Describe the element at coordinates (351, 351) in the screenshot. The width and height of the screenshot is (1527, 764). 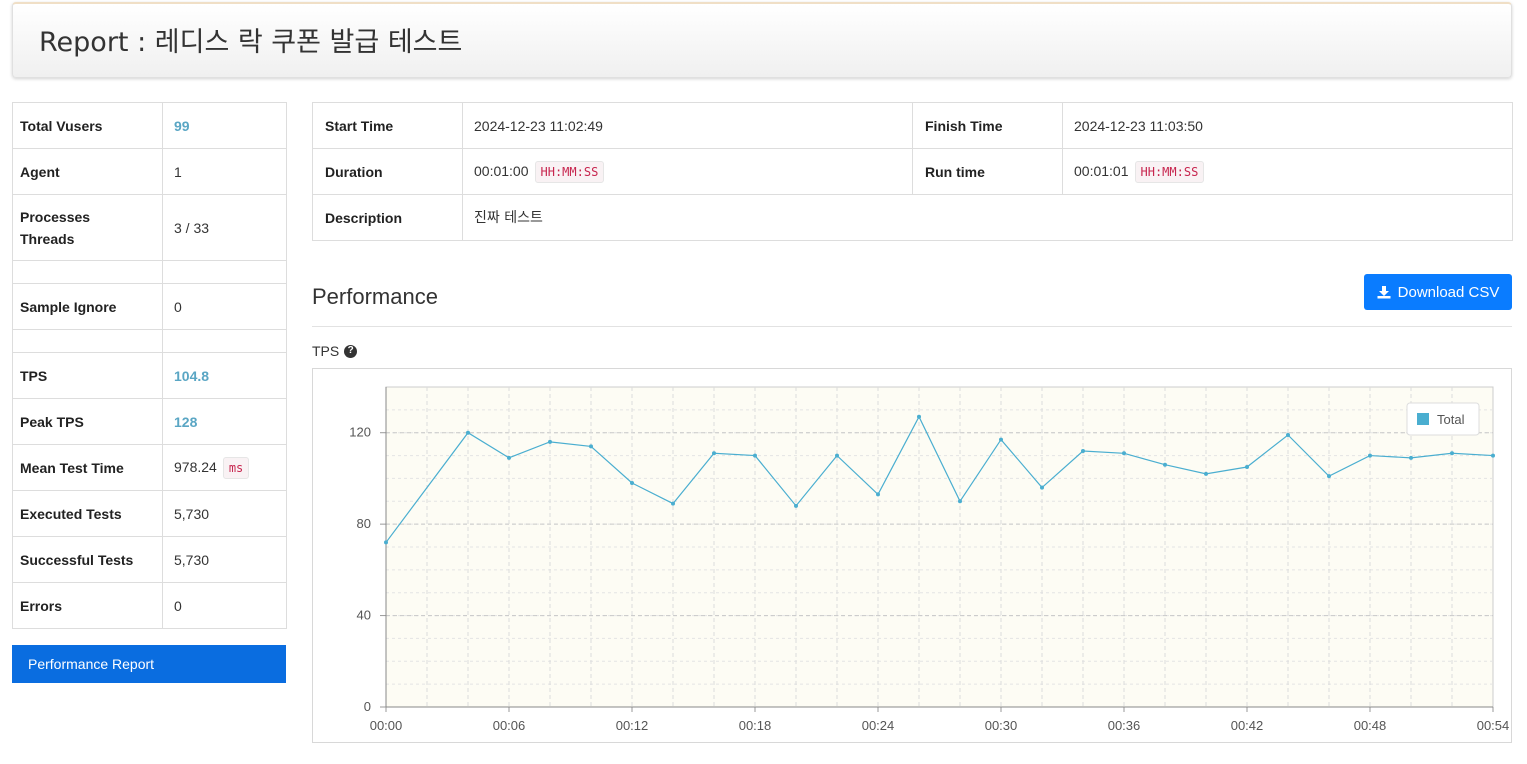
I see `help-icon: ?` at that location.